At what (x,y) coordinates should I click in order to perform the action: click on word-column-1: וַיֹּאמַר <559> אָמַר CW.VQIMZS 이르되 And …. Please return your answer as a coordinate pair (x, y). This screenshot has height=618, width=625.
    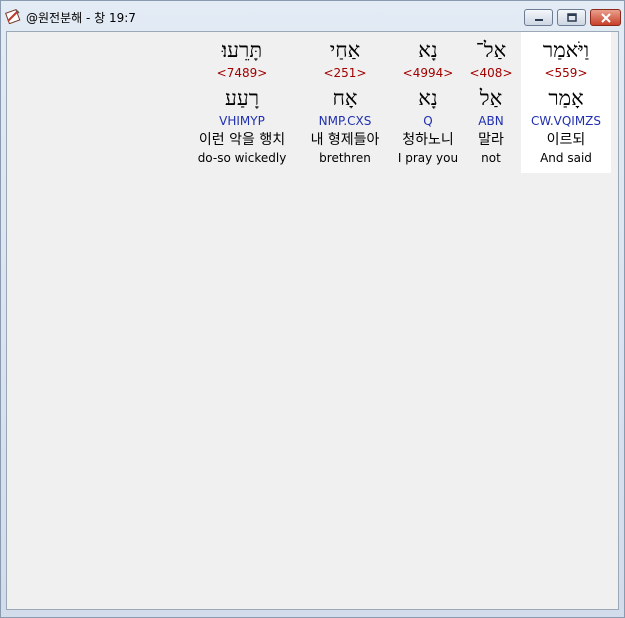
    Looking at the image, I should click on (566, 102).